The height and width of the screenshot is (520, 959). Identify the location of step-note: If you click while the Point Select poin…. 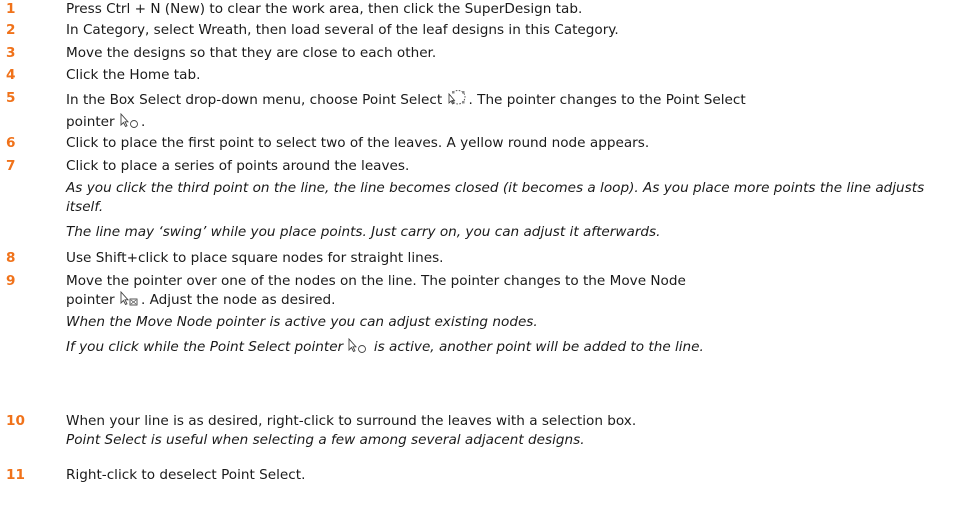
(512, 348).